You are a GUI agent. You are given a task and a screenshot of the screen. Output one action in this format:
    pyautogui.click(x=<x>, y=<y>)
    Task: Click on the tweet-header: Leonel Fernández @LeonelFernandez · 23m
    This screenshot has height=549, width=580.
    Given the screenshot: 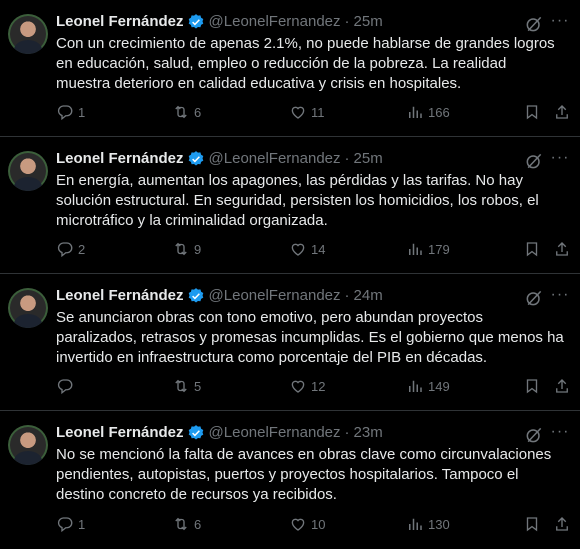 What is the action you would take?
    pyautogui.click(x=318, y=433)
    